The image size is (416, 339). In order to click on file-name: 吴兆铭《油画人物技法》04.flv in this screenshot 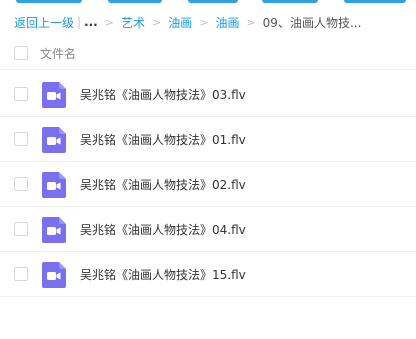, I will do `click(163, 229)`.